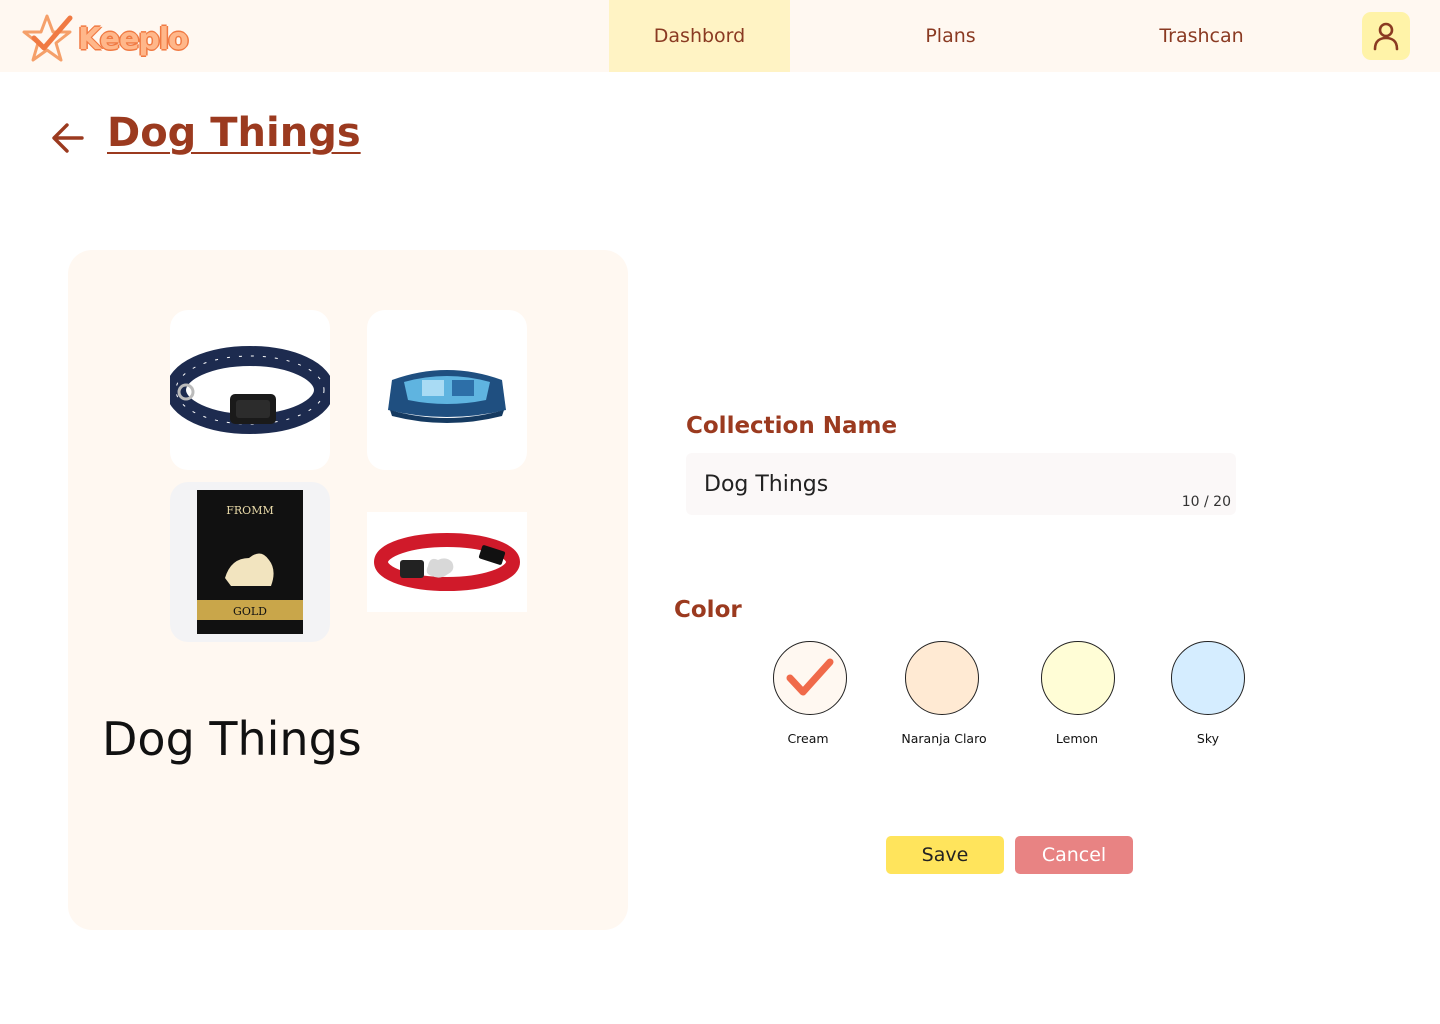  Describe the element at coordinates (808, 738) in the screenshot. I see `color-label-cream: Cream` at that location.